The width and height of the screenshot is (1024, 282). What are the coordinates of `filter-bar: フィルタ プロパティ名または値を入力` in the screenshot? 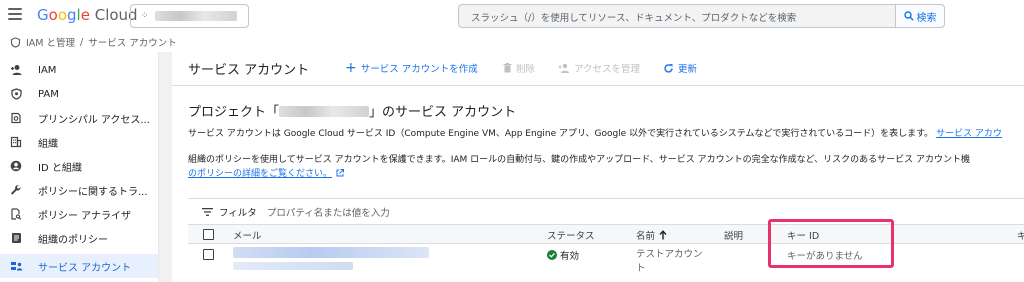 It's located at (606, 211).